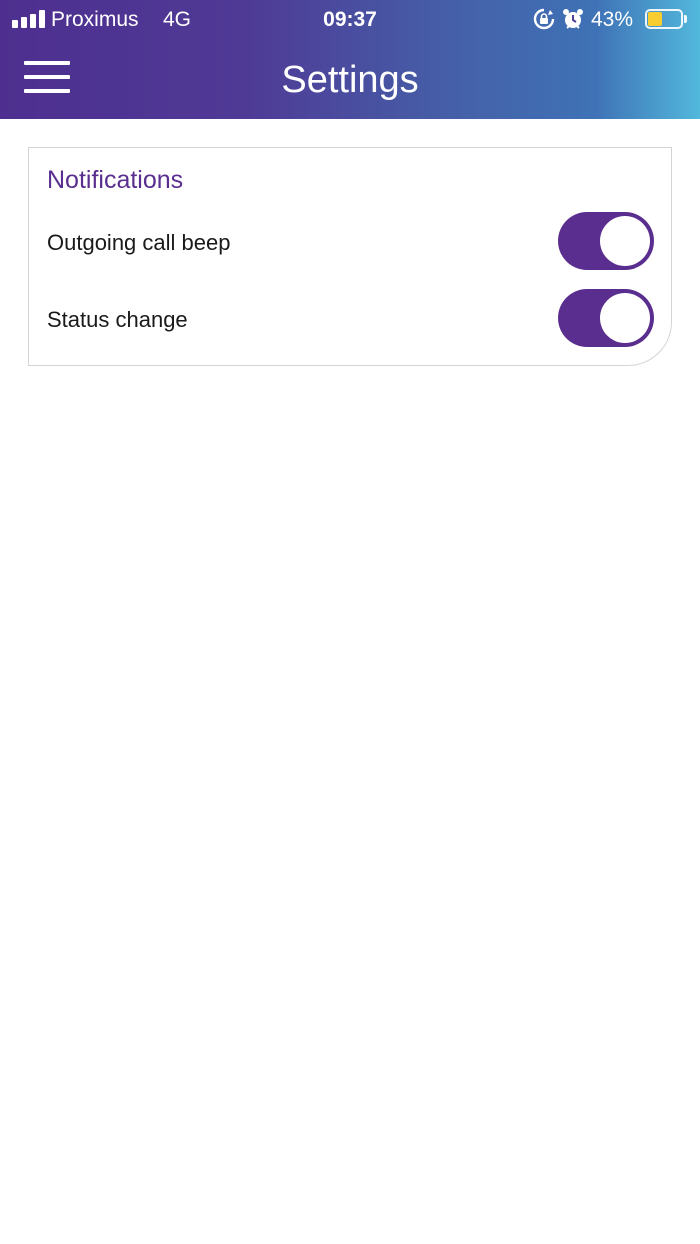 The height and width of the screenshot is (1244, 700). Describe the element at coordinates (350, 320) in the screenshot. I see `setting-row-status-change: Status change` at that location.